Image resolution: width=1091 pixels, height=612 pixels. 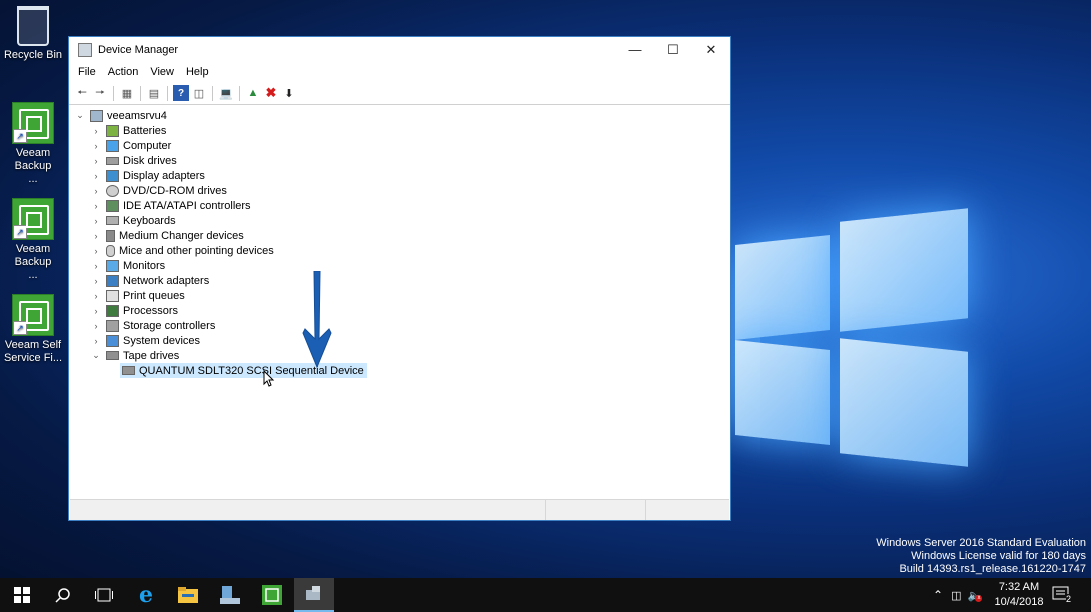 I want to click on network-icon: ◫, so click(x=956, y=595).